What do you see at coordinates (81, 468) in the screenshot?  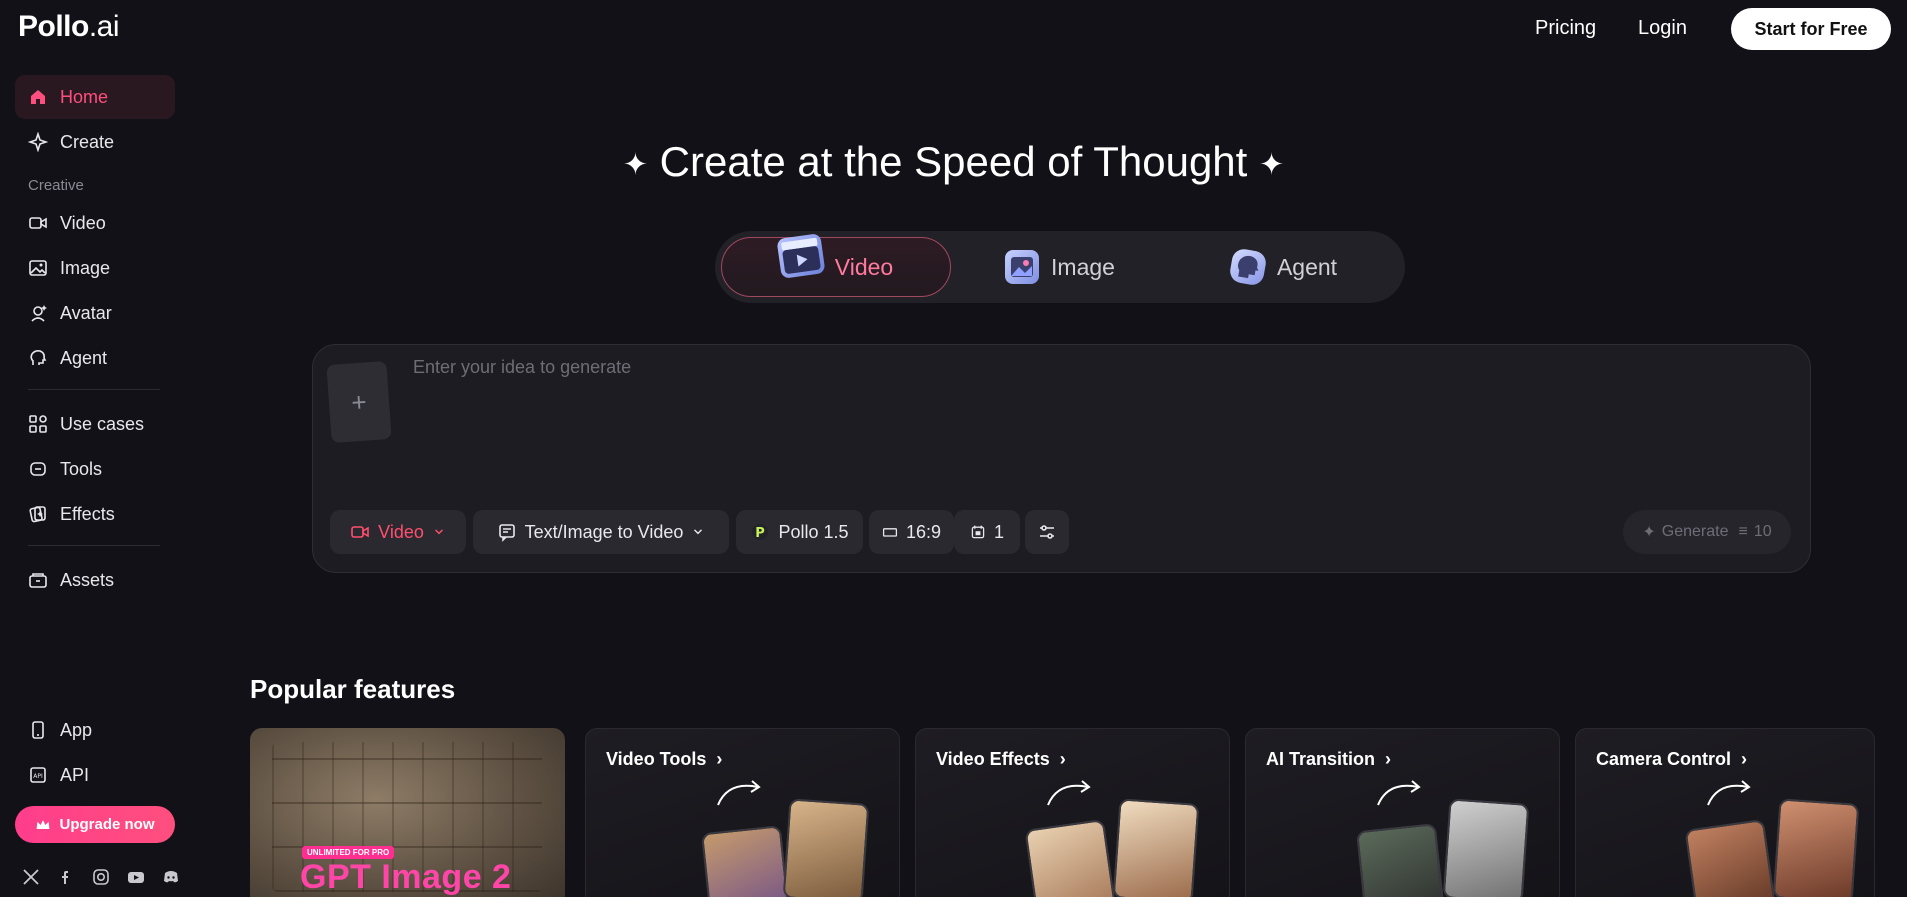 I see `sidebar-item-label: Tools` at bounding box center [81, 468].